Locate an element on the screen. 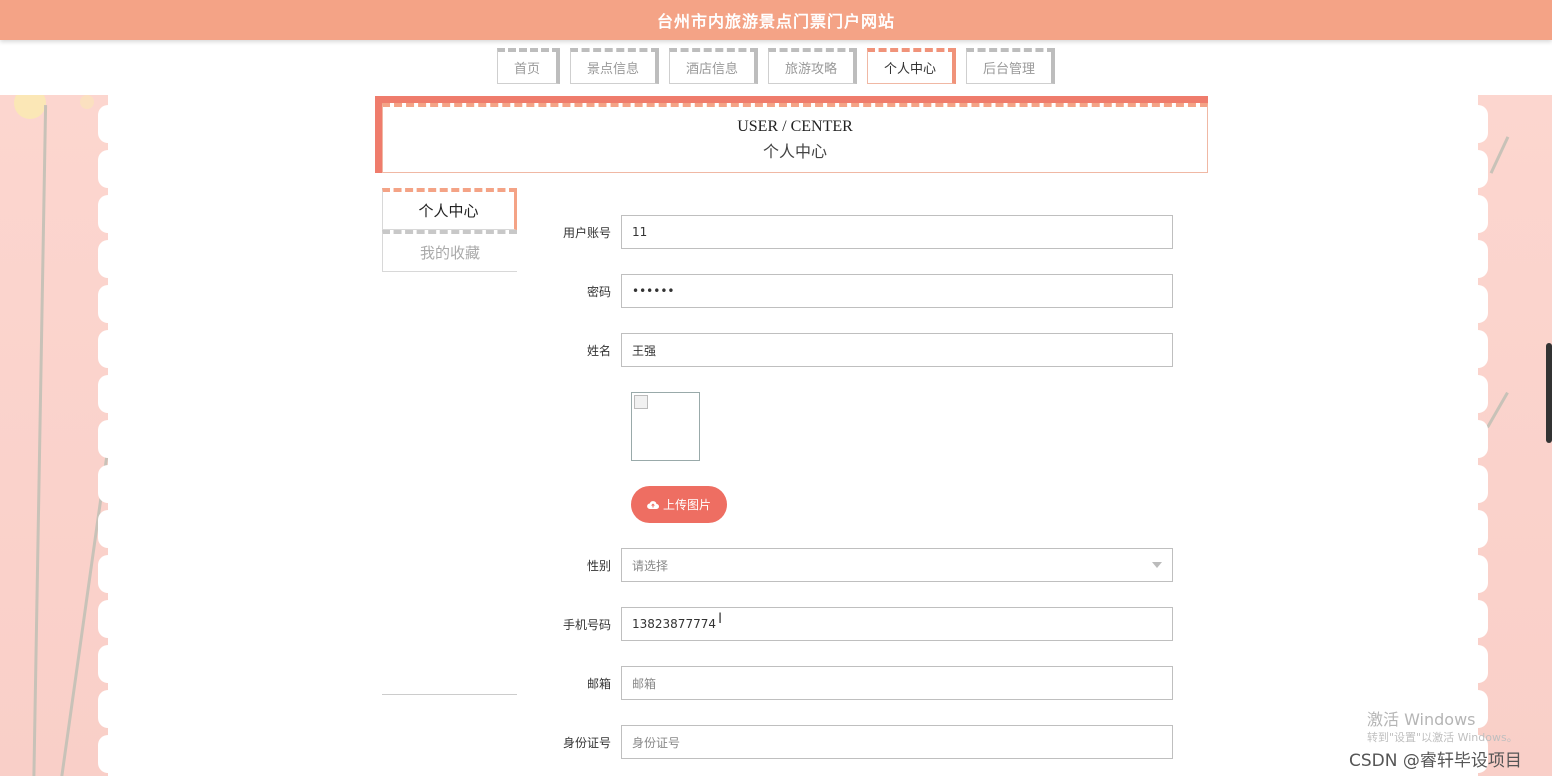 The image size is (1552, 776). tab-attractions: 景点信息 is located at coordinates (614, 66).